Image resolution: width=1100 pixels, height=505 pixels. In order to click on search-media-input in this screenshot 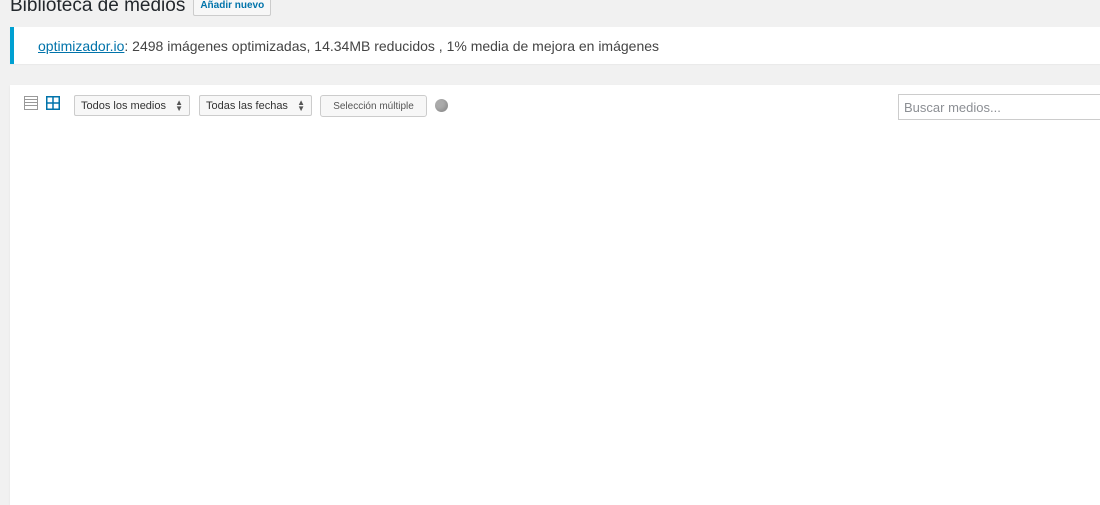, I will do `click(999, 107)`.